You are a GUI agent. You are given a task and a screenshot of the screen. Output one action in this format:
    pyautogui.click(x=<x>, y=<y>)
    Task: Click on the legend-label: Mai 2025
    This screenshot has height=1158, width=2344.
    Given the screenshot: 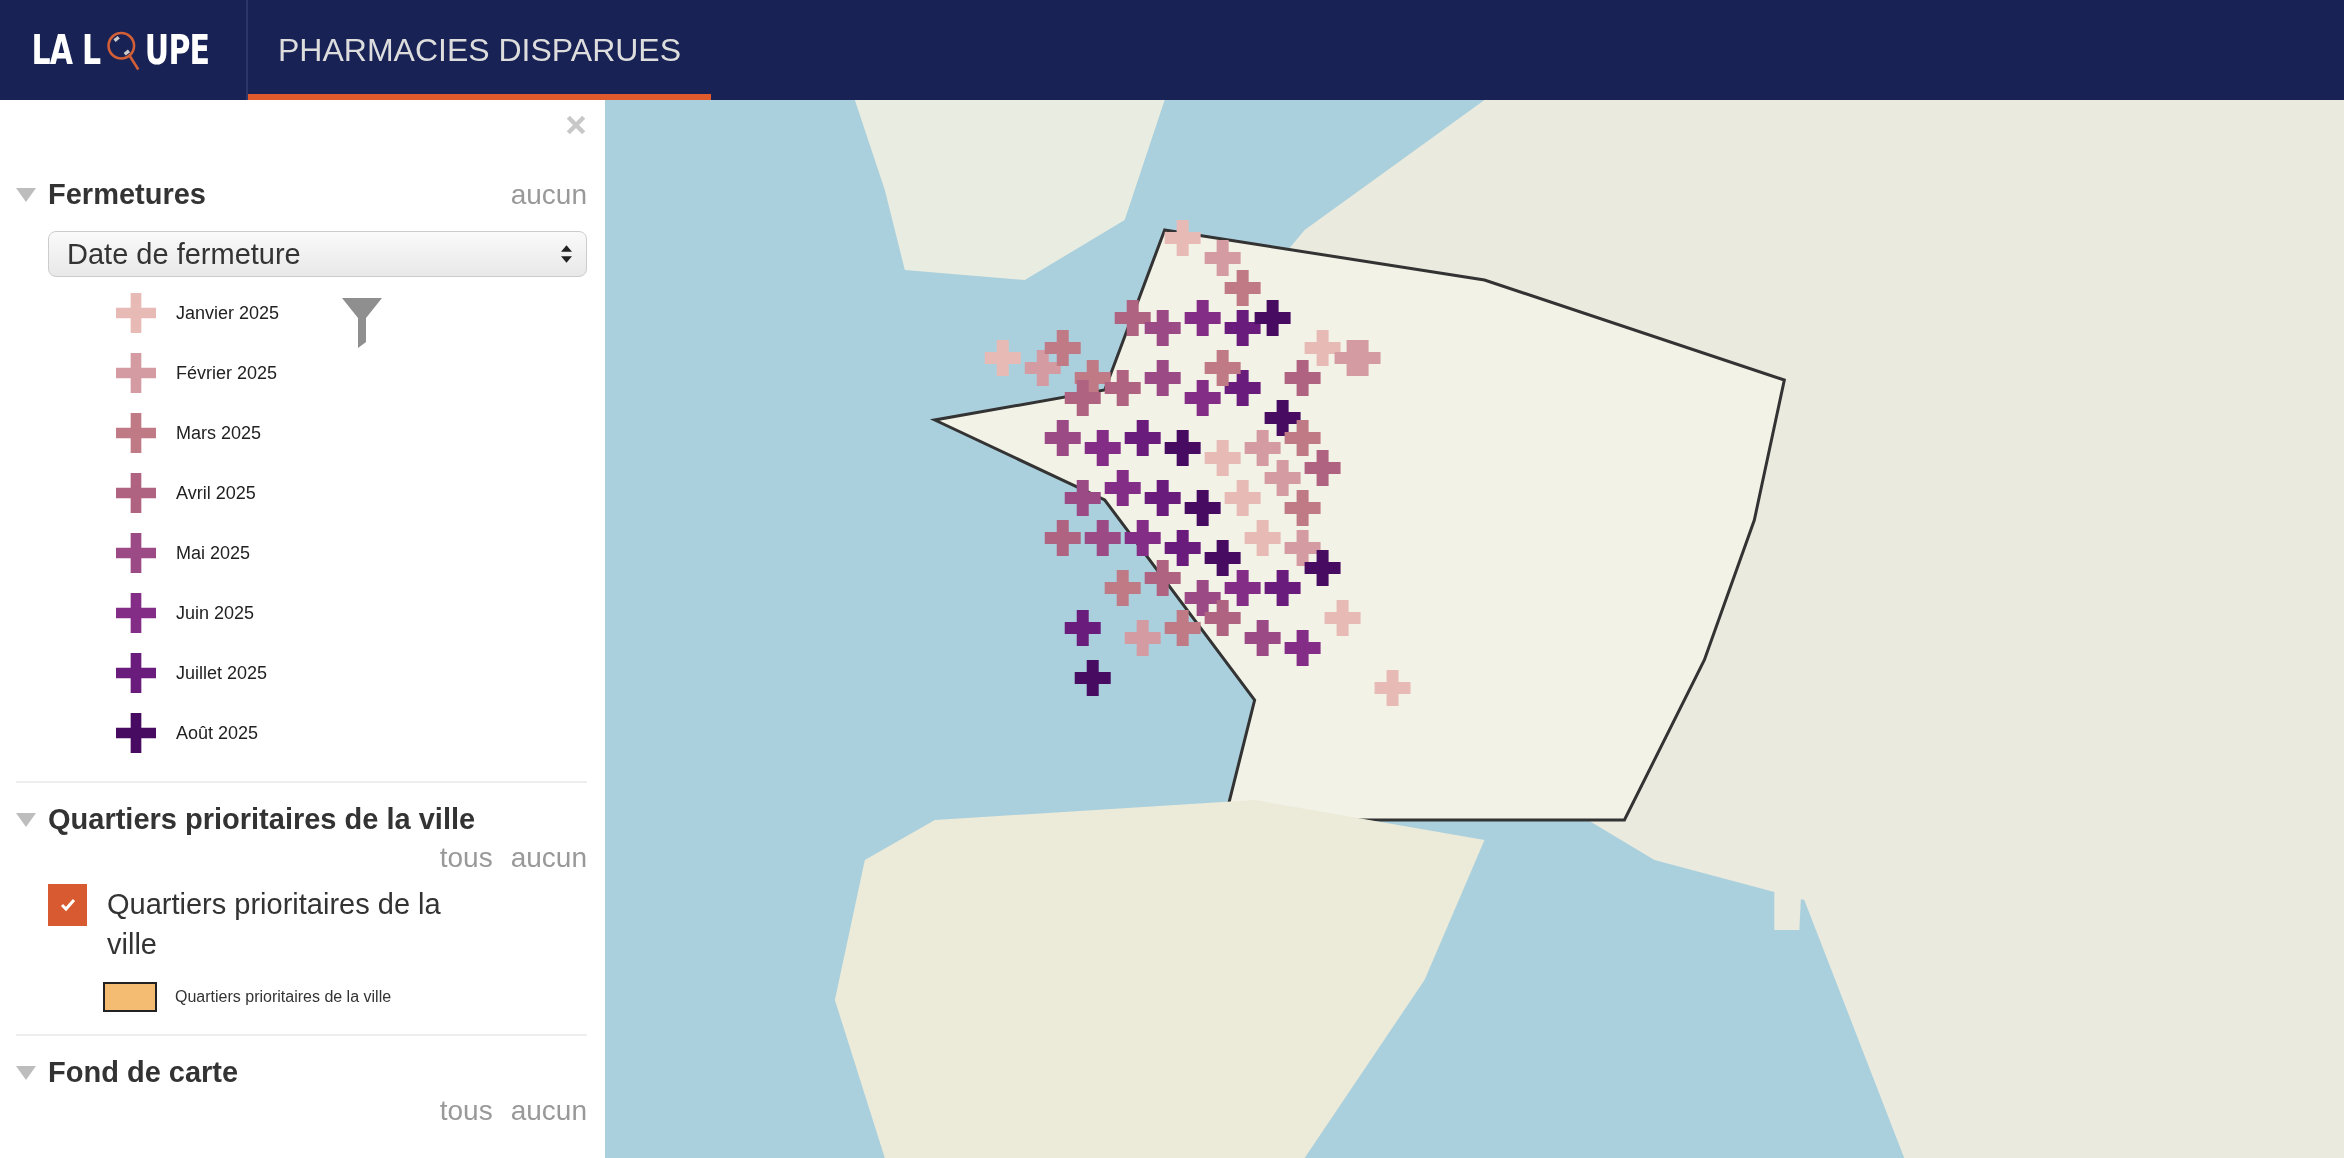 What is the action you would take?
    pyautogui.click(x=213, y=553)
    